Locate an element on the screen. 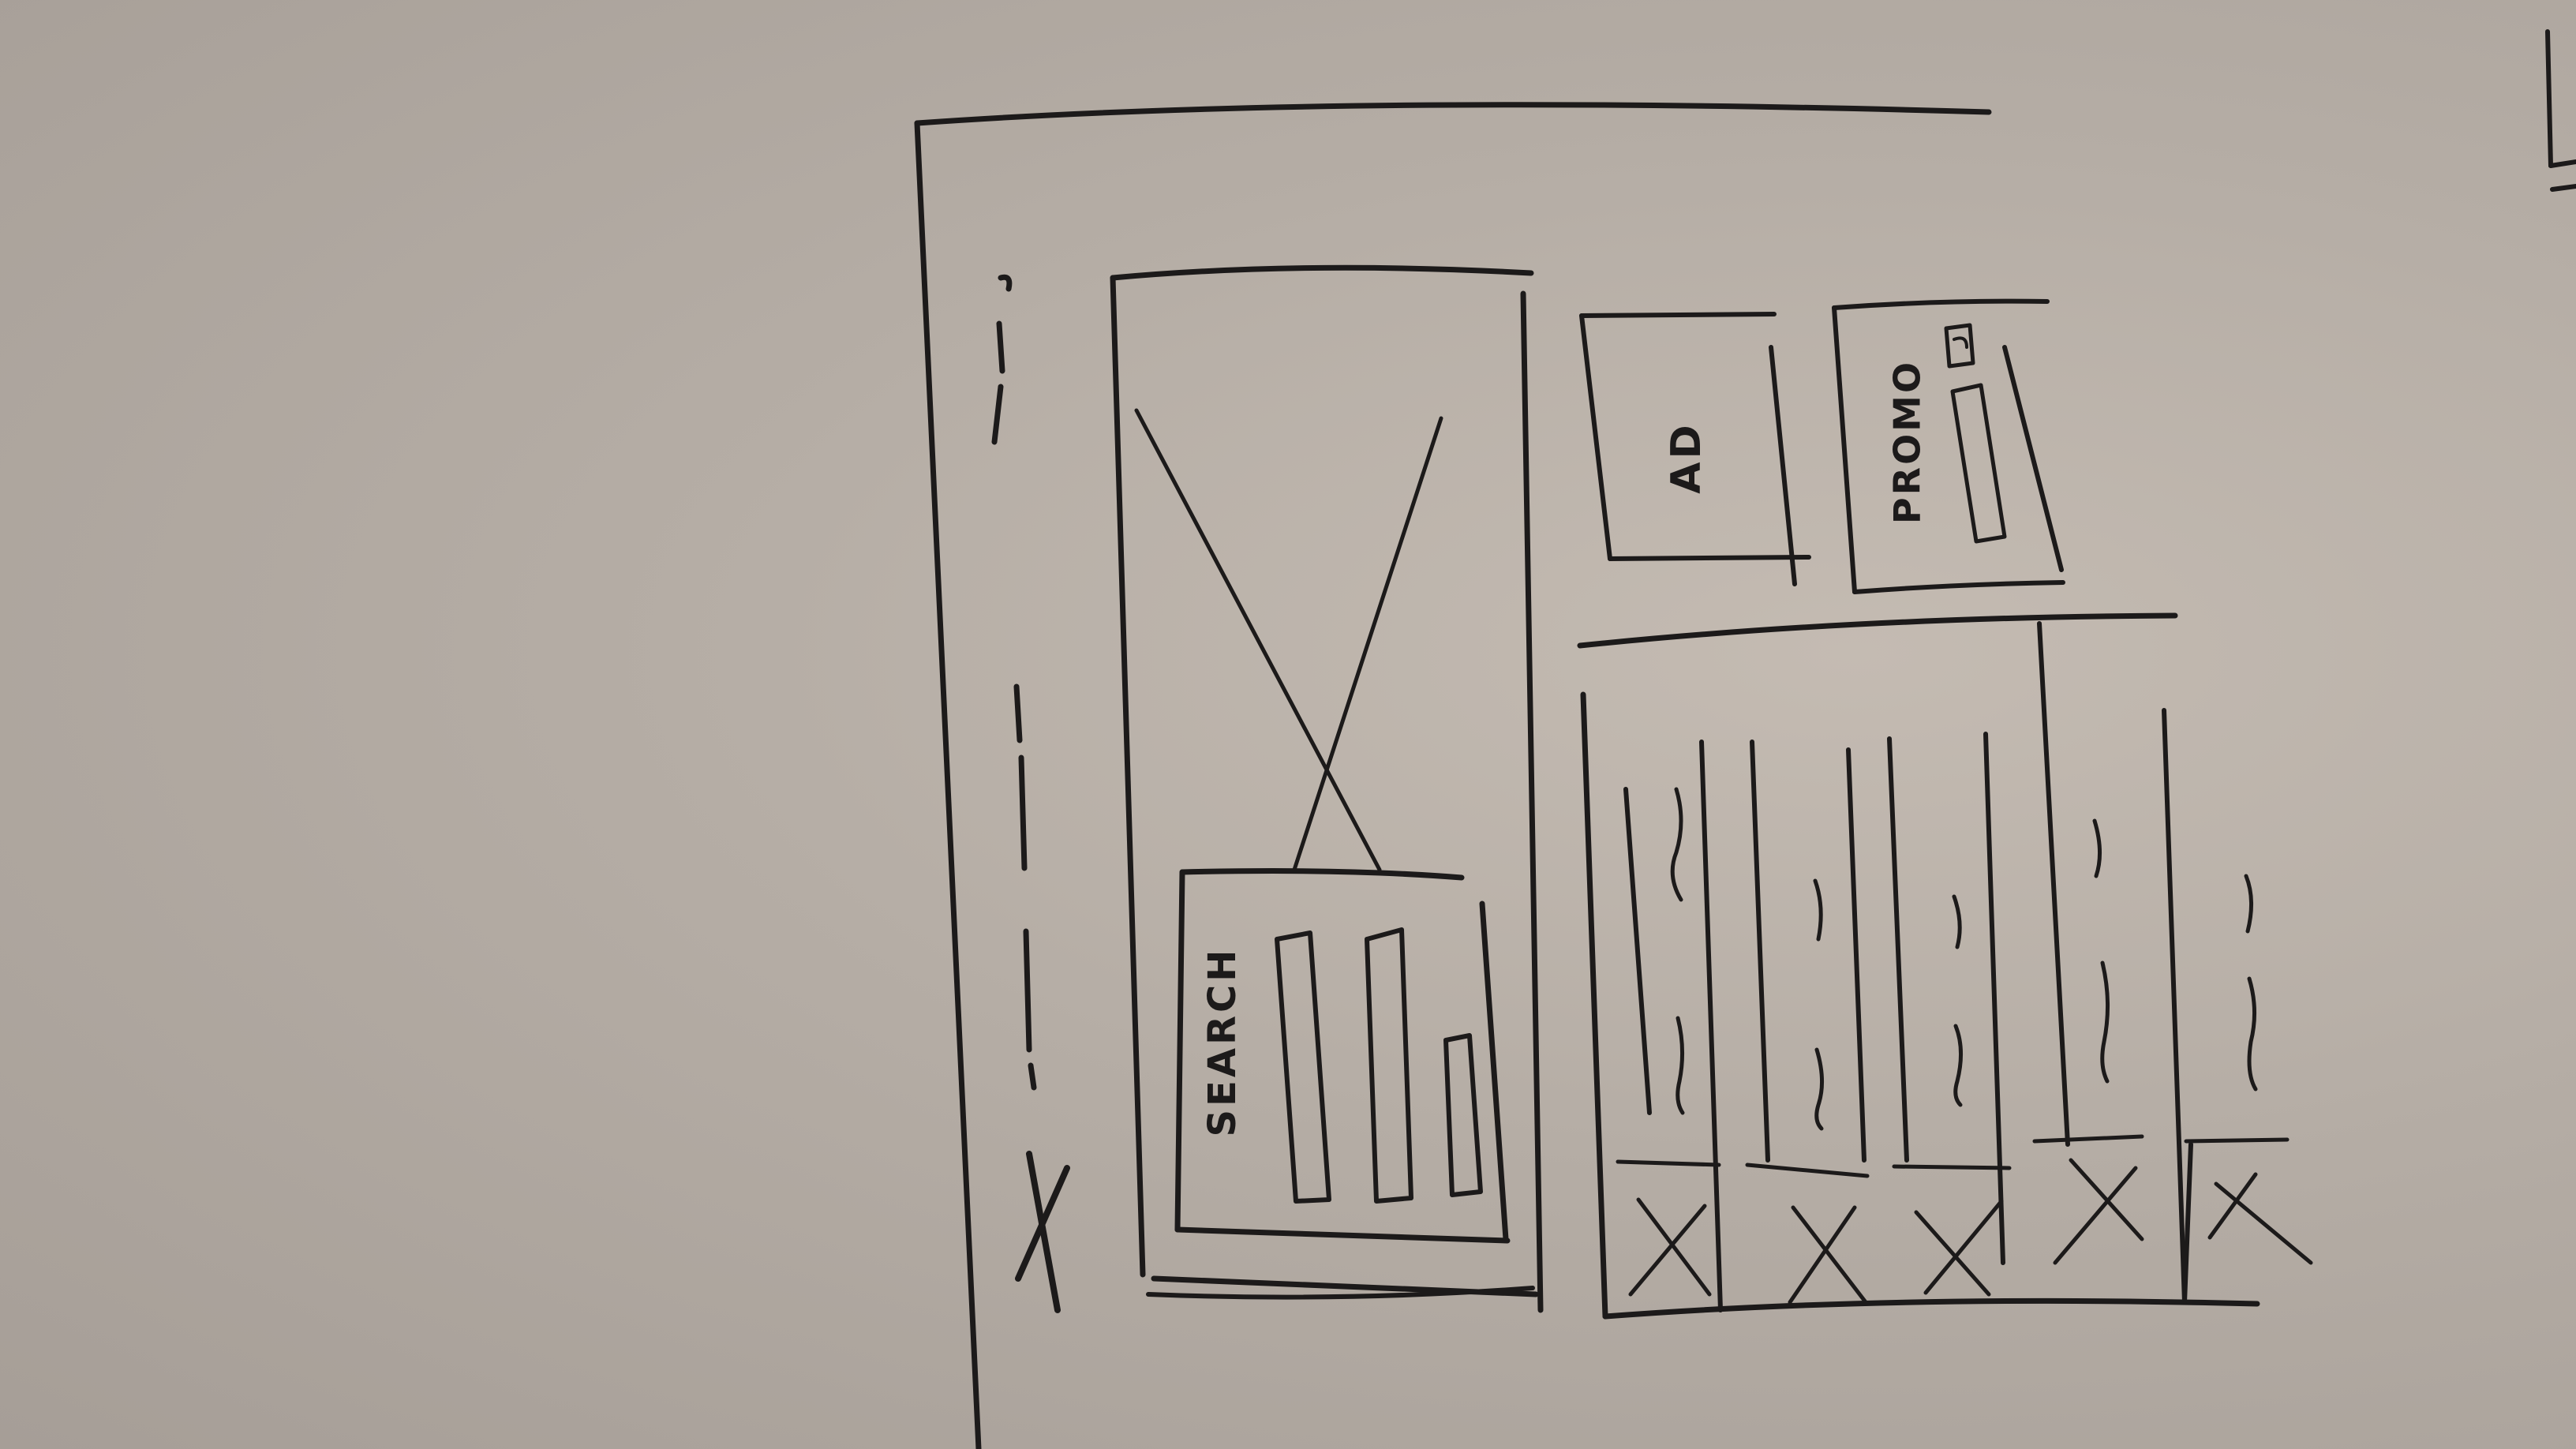 The height and width of the screenshot is (1449, 2576). search-label: SEARCH is located at coordinates (1222, 1042).